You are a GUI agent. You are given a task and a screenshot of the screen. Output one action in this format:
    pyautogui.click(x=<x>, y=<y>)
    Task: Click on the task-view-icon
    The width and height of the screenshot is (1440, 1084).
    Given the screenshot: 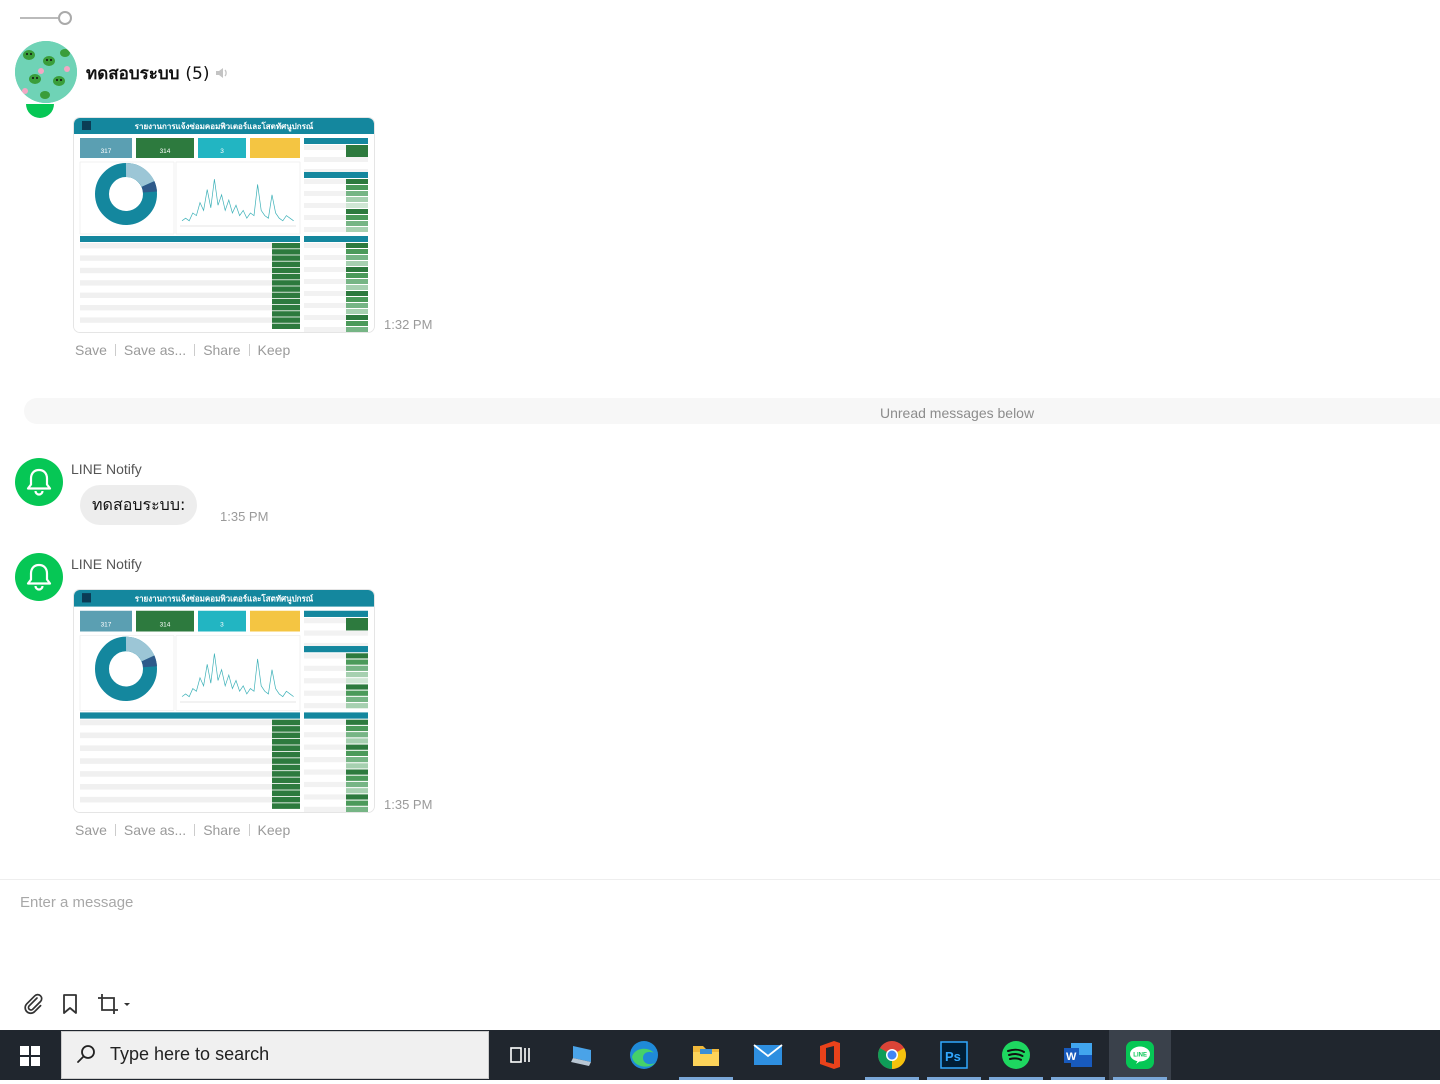 What is the action you would take?
    pyautogui.click(x=520, y=1055)
    